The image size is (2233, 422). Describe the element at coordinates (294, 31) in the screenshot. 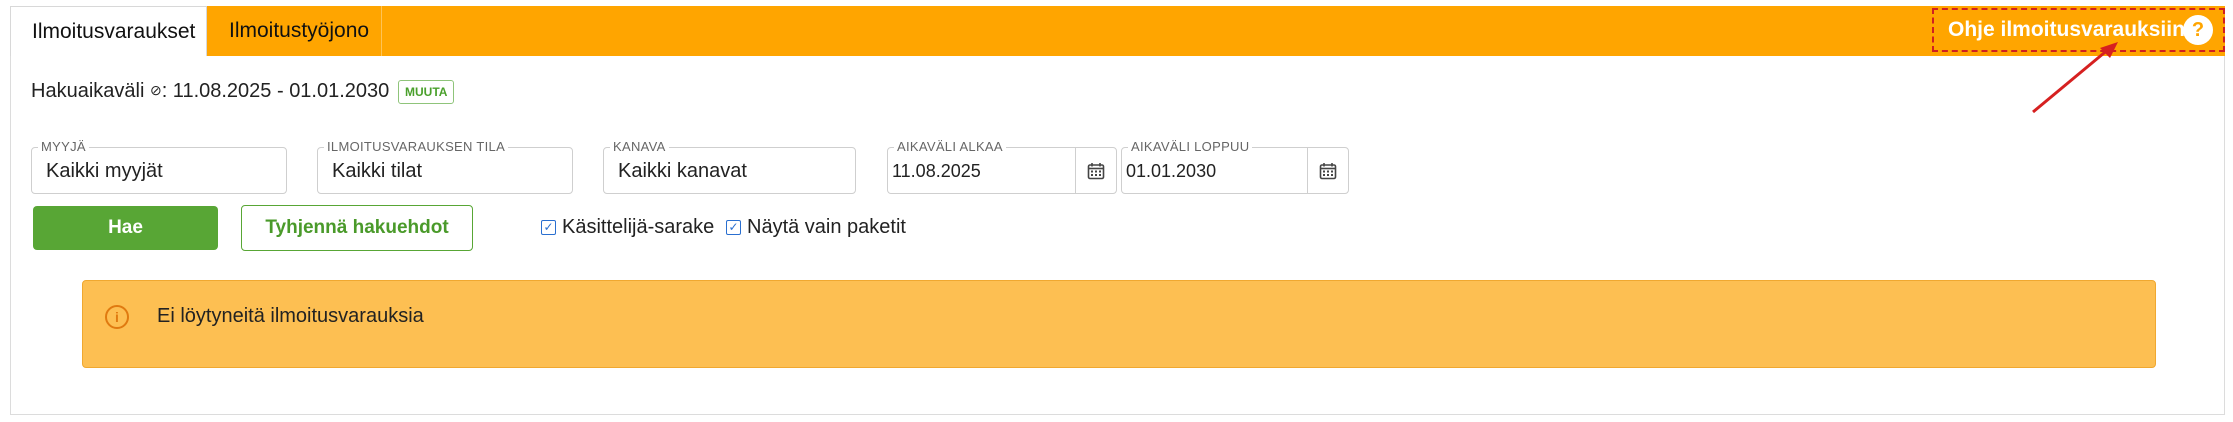

I see `tab-ilmoitustyojono: Ilmoitustyöjono` at that location.